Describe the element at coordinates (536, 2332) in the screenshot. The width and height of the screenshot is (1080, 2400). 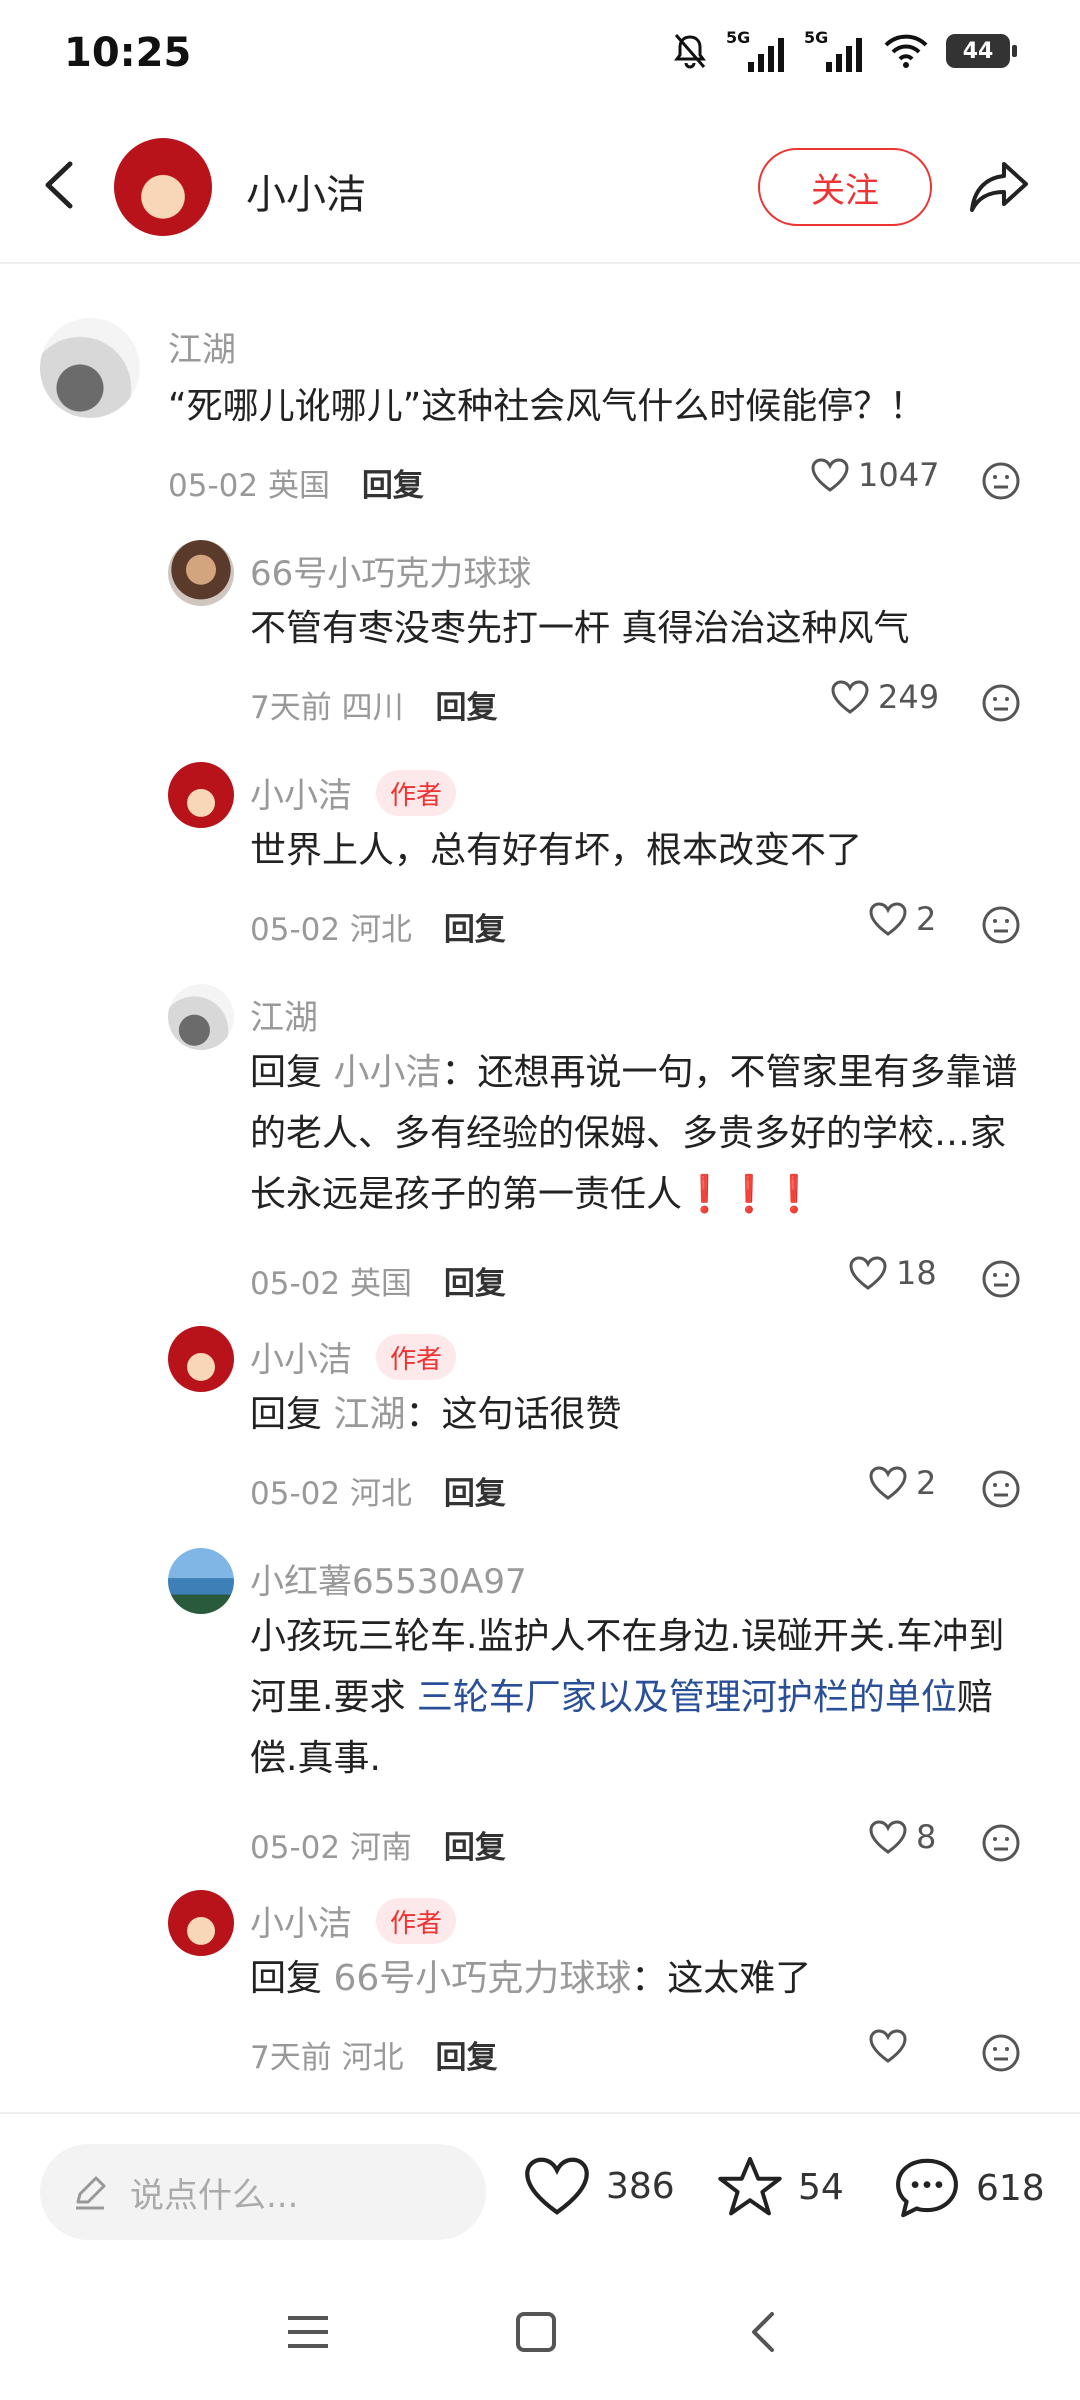
I see `home-icon` at that location.